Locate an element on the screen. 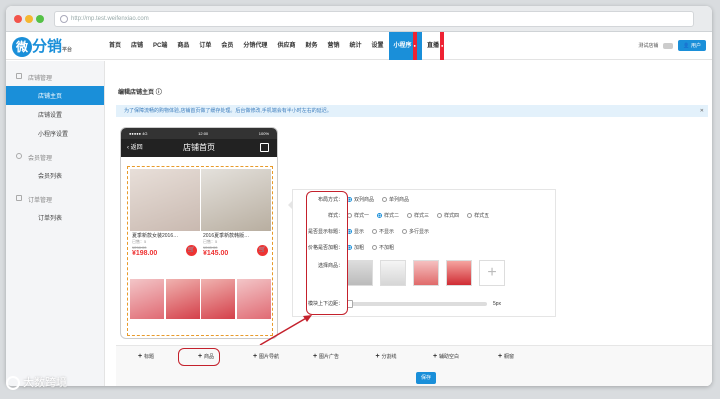 The image size is (720, 399). info-icon: ⓘ is located at coordinates (159, 93).